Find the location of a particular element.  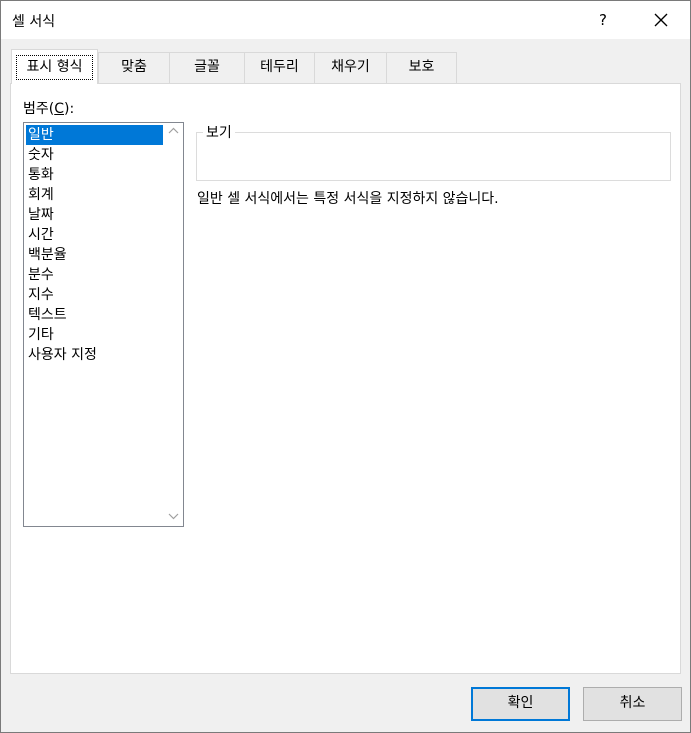

list-item-date: 날짜 is located at coordinates (94, 215).